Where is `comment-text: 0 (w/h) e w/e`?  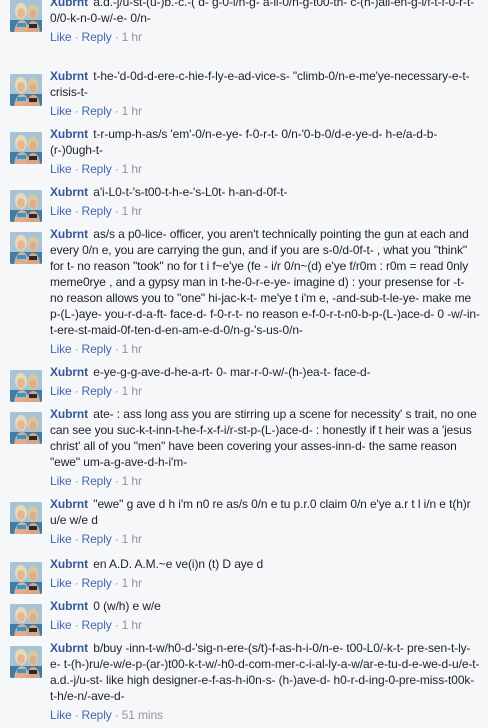
comment-text: 0 (w/h) e w/e is located at coordinates (127, 606).